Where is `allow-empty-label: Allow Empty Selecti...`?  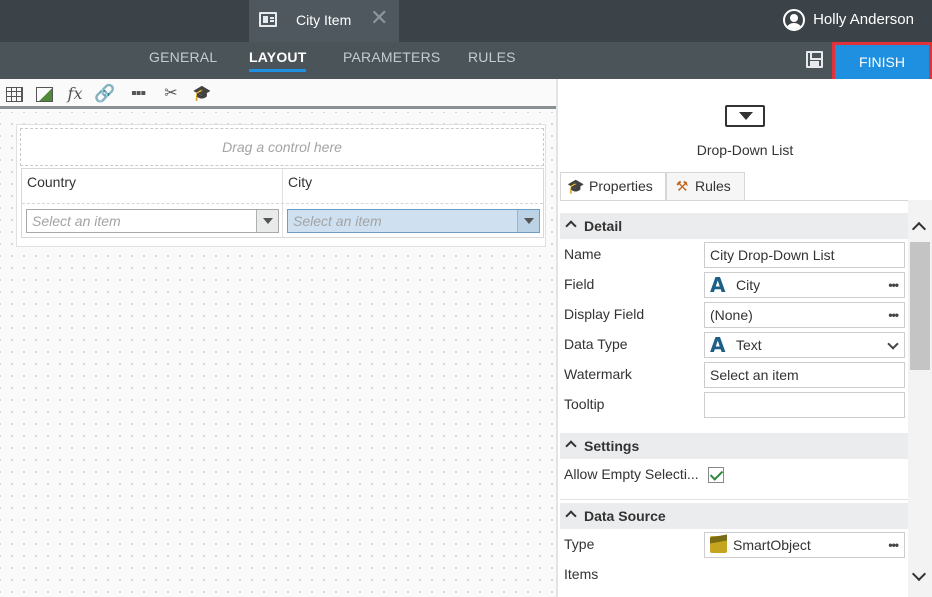
allow-empty-label: Allow Empty Selecti... is located at coordinates (631, 474).